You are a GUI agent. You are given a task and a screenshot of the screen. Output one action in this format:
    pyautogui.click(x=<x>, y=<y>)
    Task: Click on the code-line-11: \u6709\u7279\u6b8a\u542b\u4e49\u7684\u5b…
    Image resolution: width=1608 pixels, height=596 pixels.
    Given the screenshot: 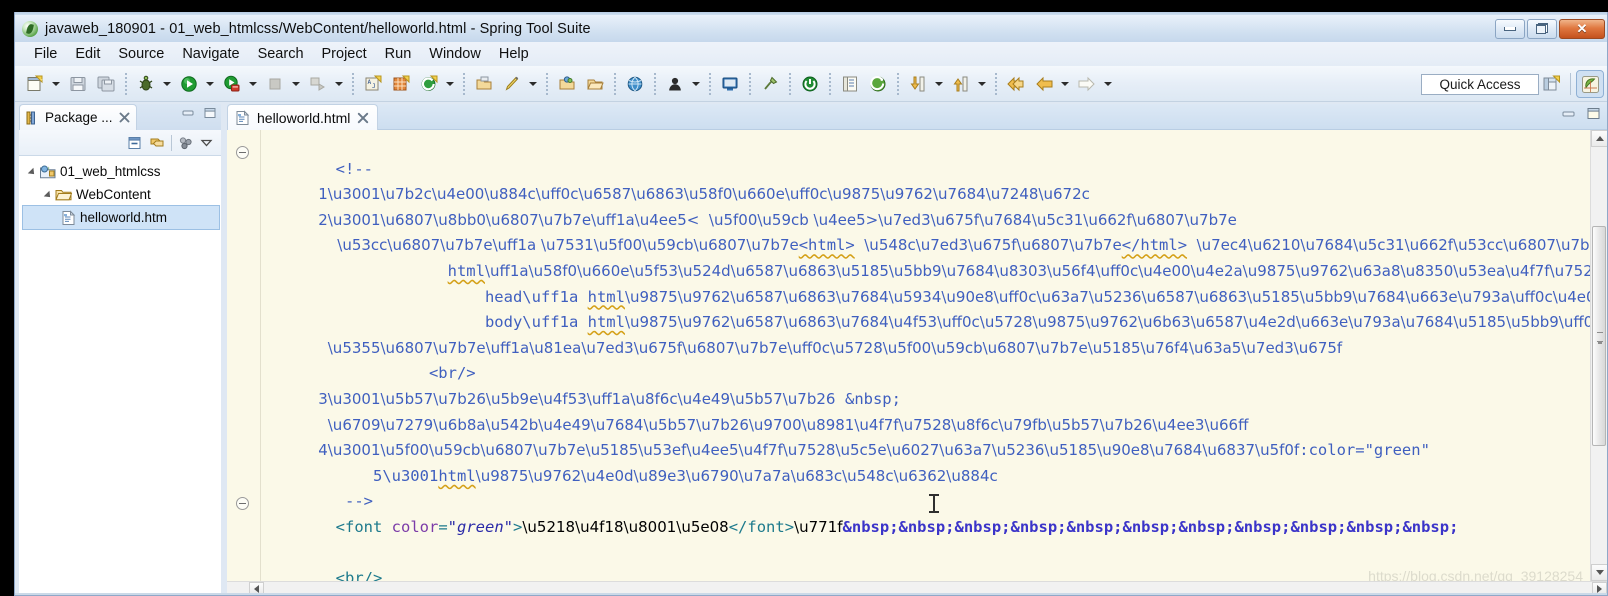 What is the action you would take?
    pyautogui.click(x=755, y=424)
    